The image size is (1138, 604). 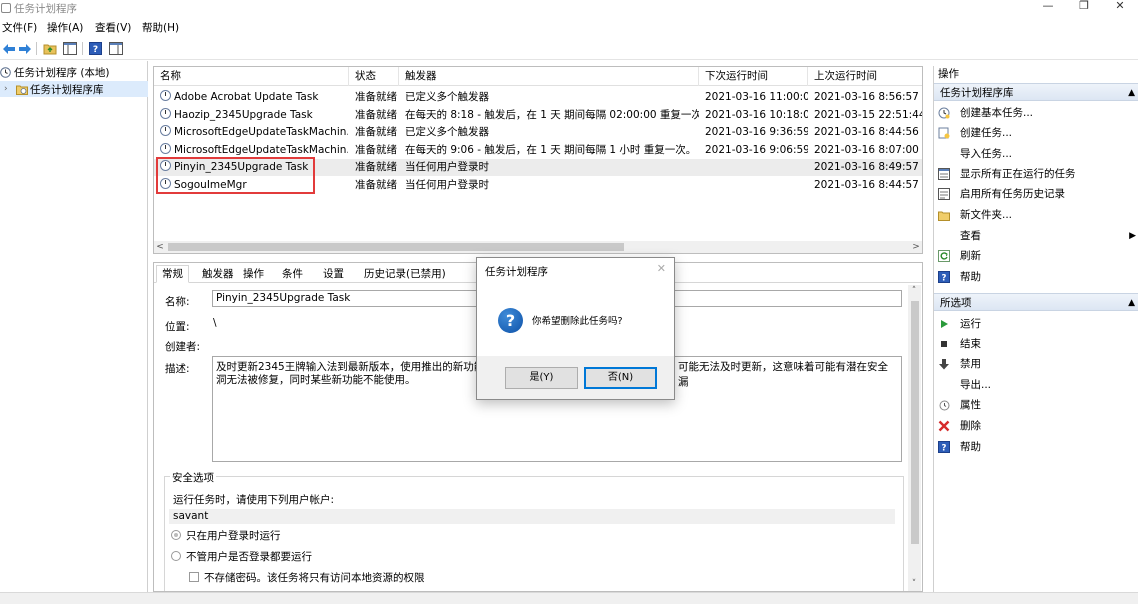 I want to click on title-bar: 任务计划程序 — ❐ ✕, so click(x=569, y=8).